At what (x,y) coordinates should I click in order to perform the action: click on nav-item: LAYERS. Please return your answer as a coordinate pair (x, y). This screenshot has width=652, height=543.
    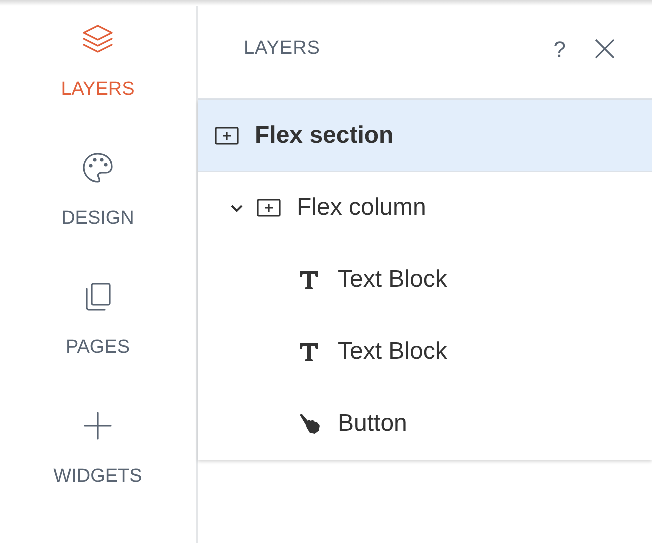
    Looking at the image, I should click on (98, 86).